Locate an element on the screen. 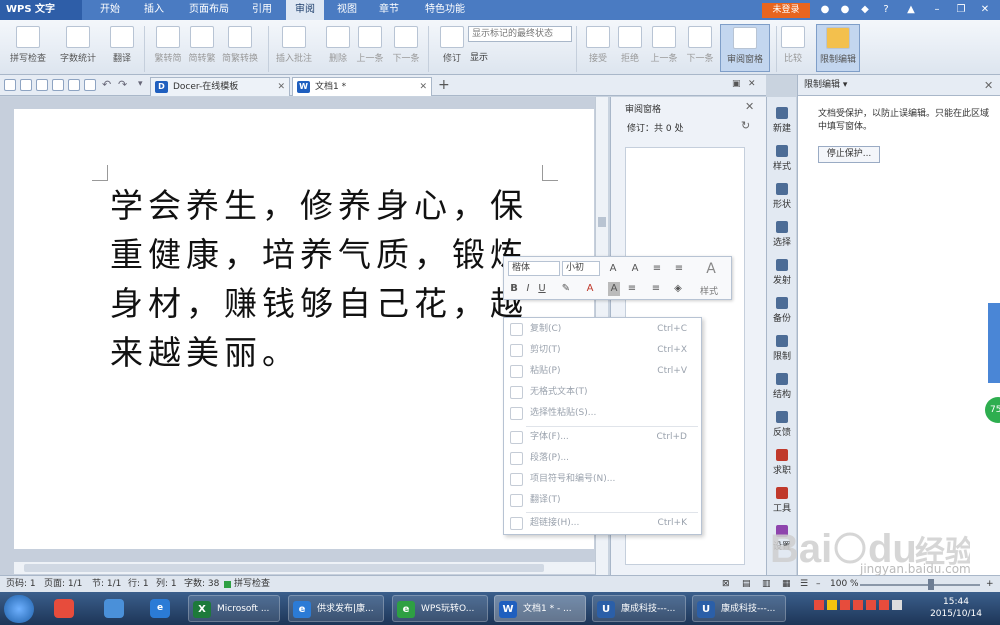 The height and width of the screenshot is (625, 1000). speed-ball-icon: 75 is located at coordinates (992, 410).